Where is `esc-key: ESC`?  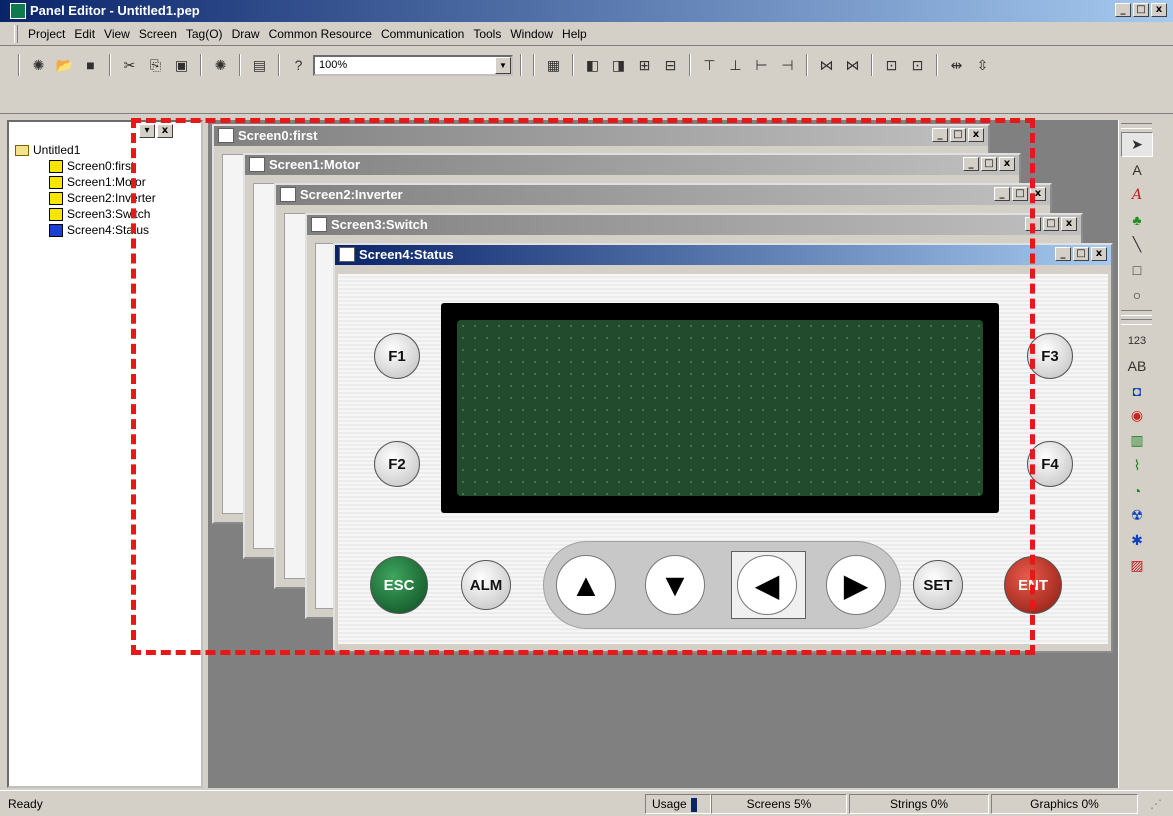
esc-key: ESC is located at coordinates (399, 585).